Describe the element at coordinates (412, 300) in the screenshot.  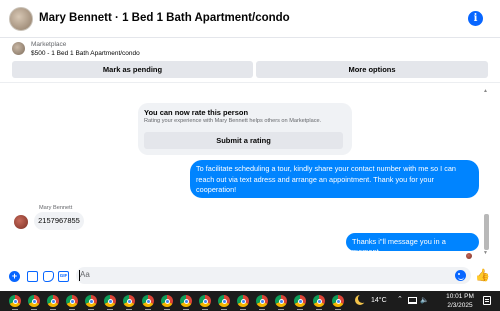
I see `network-icon` at that location.